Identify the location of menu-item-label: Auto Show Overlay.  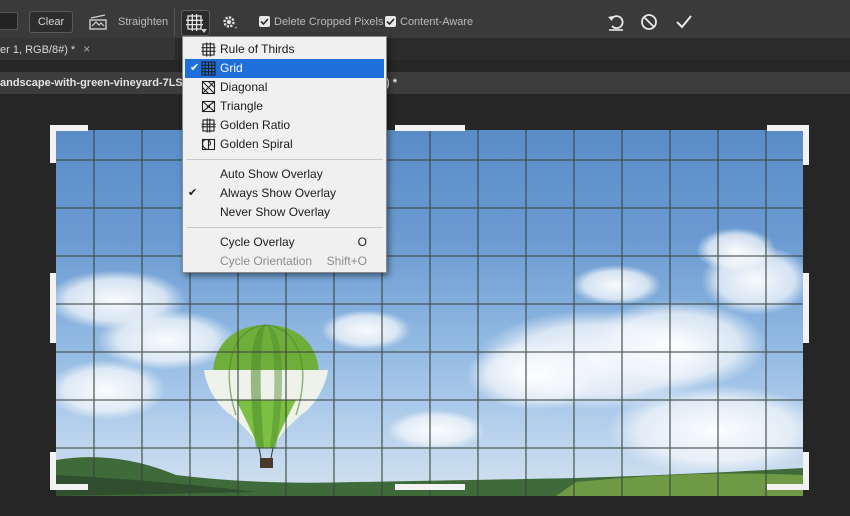
(271, 174).